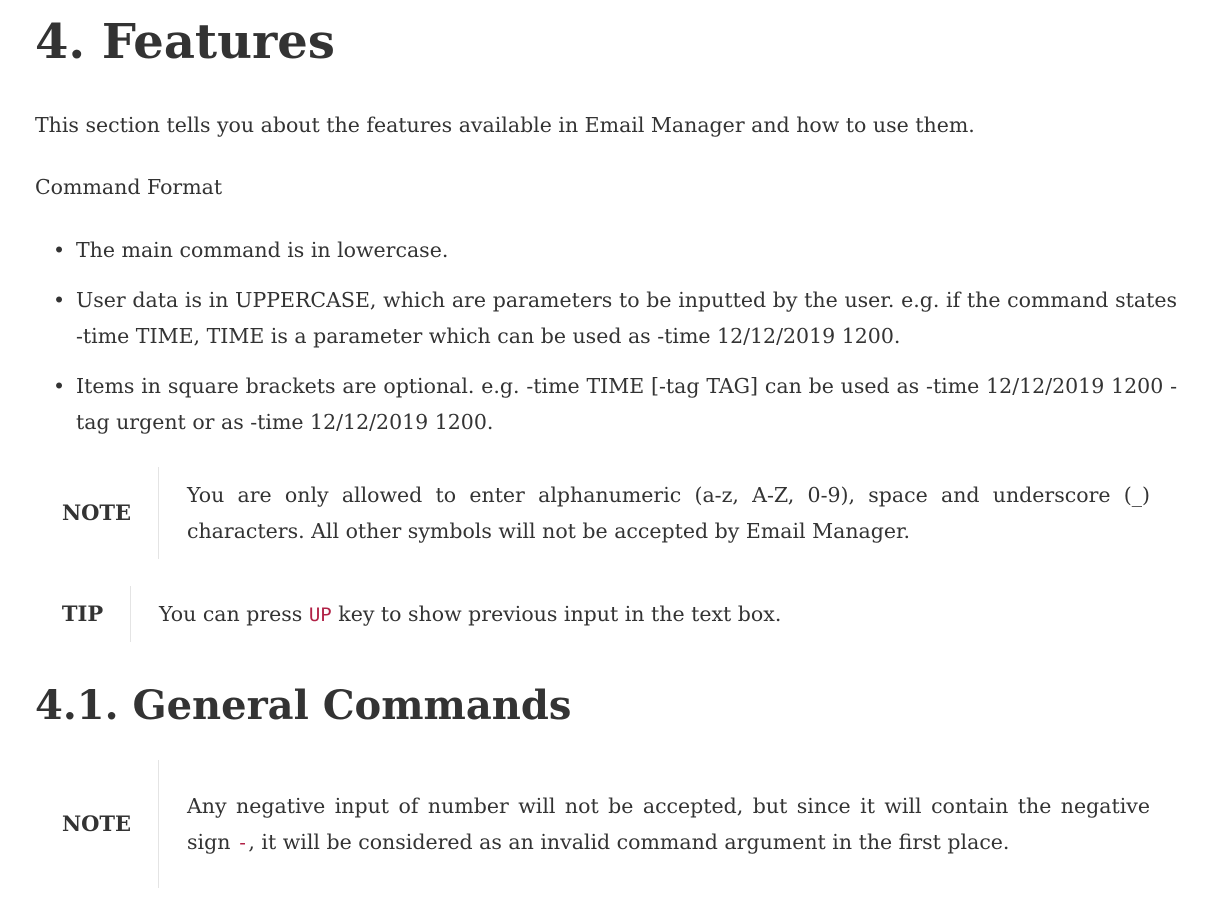 This screenshot has width=1210, height=911. What do you see at coordinates (234, 613) in the screenshot?
I see `tip-text-before: You can press` at bounding box center [234, 613].